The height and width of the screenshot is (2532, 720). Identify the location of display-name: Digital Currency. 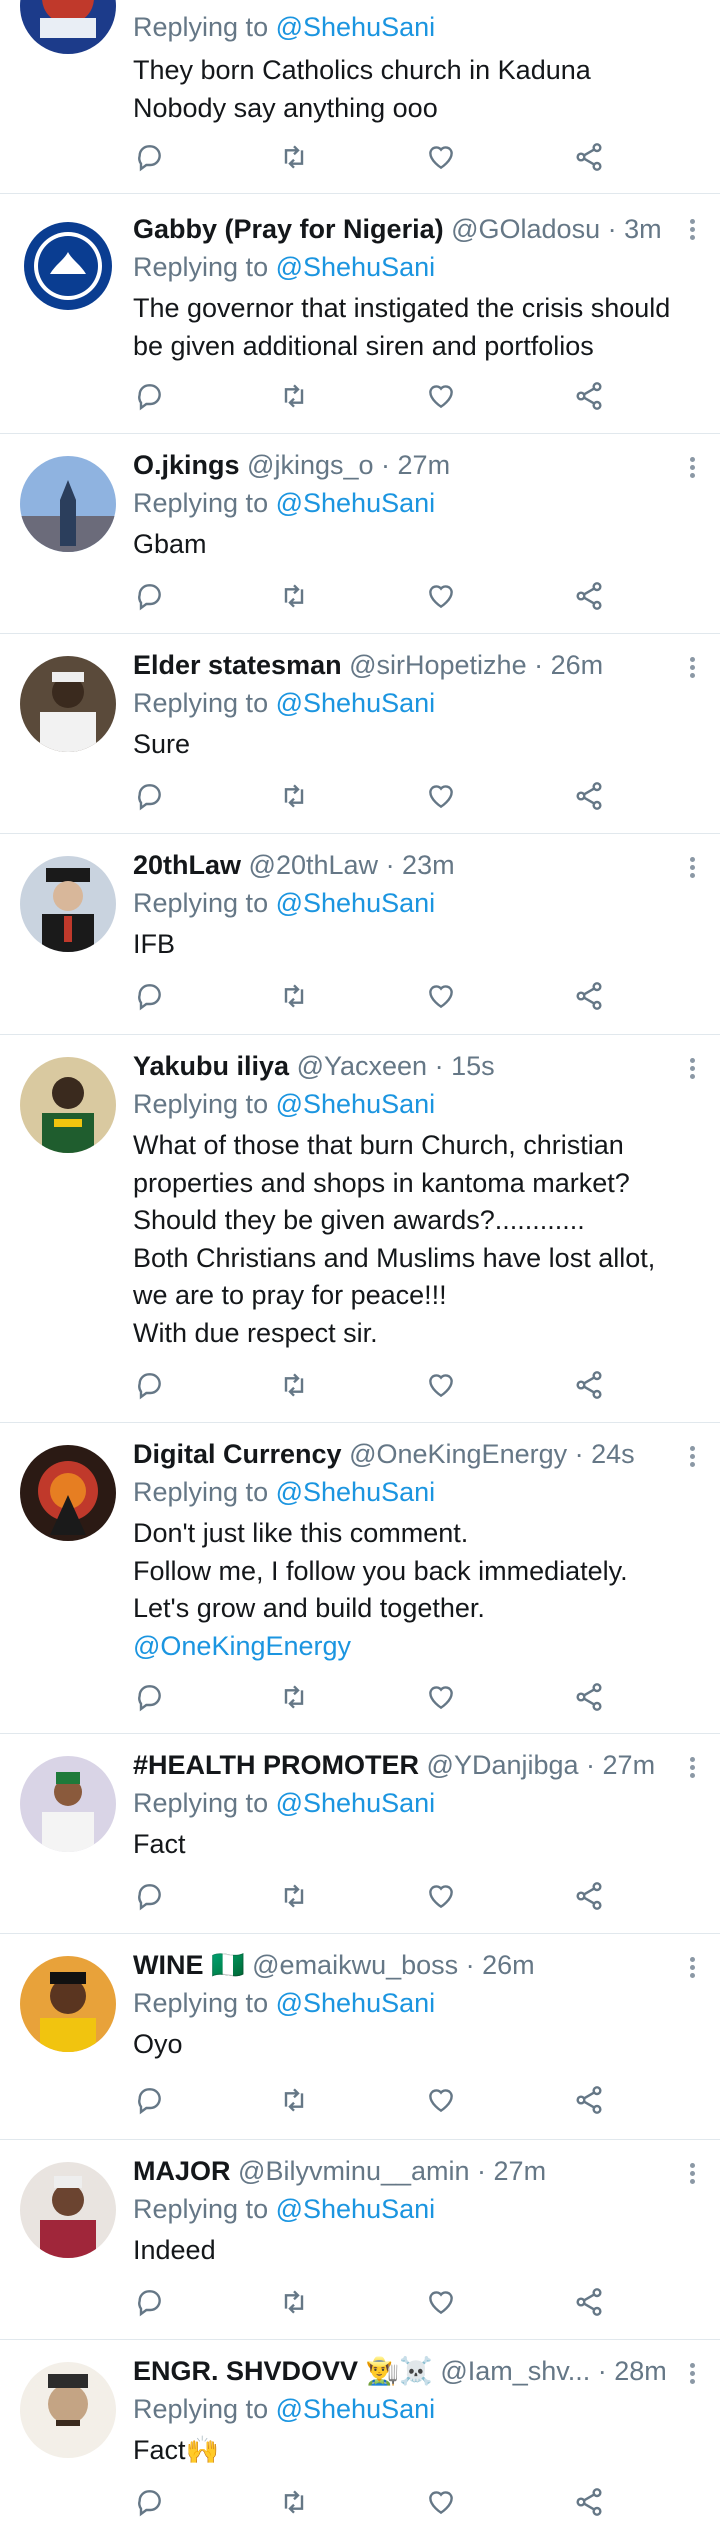
(237, 1454).